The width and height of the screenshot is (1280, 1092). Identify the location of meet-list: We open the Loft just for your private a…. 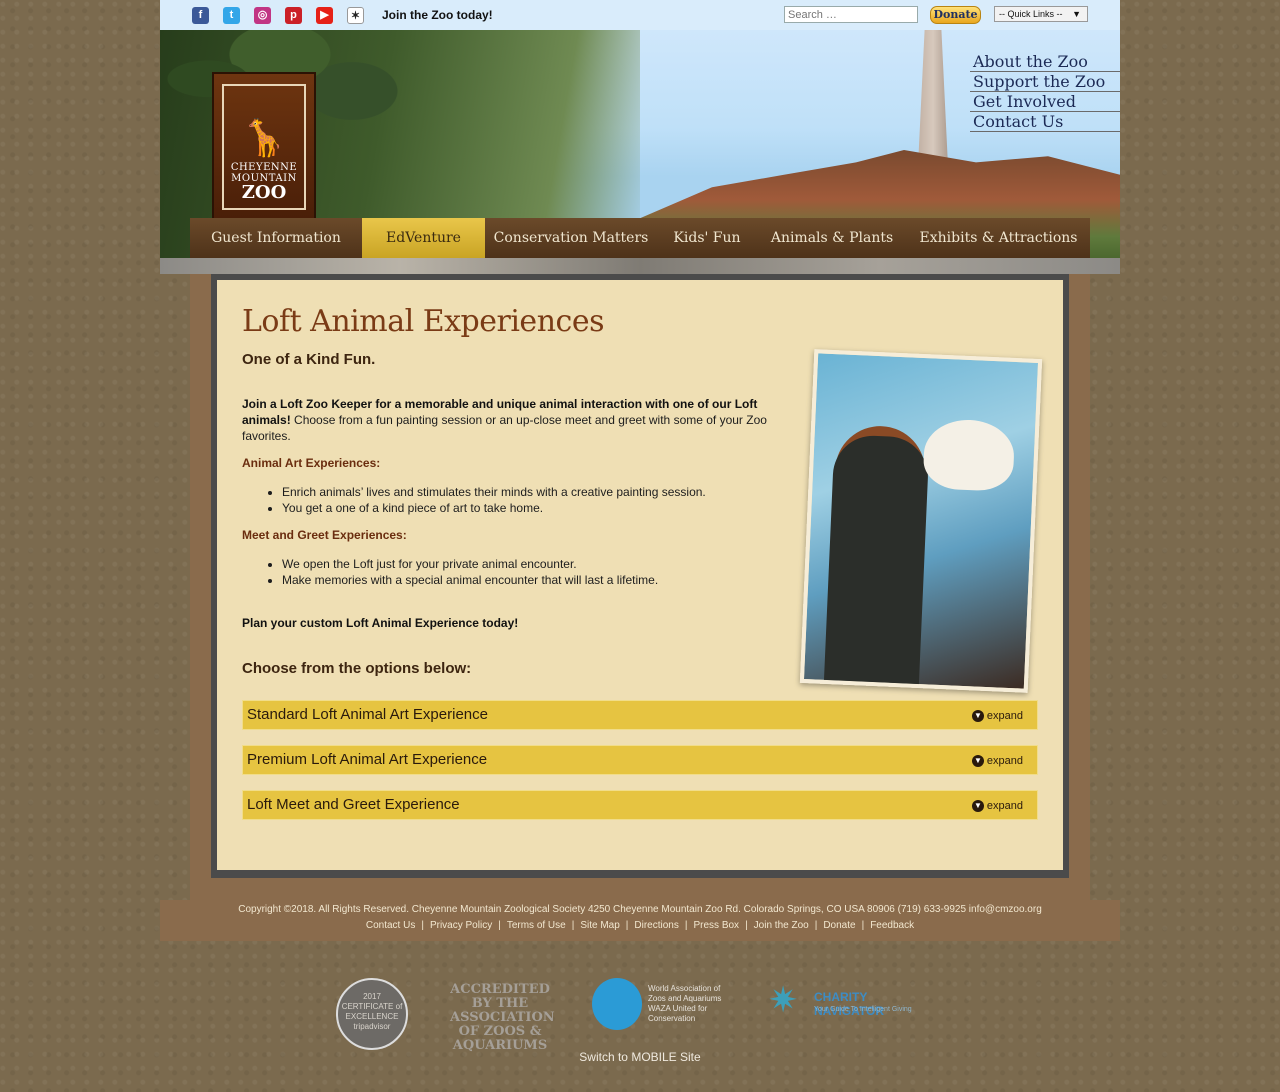
(470, 572).